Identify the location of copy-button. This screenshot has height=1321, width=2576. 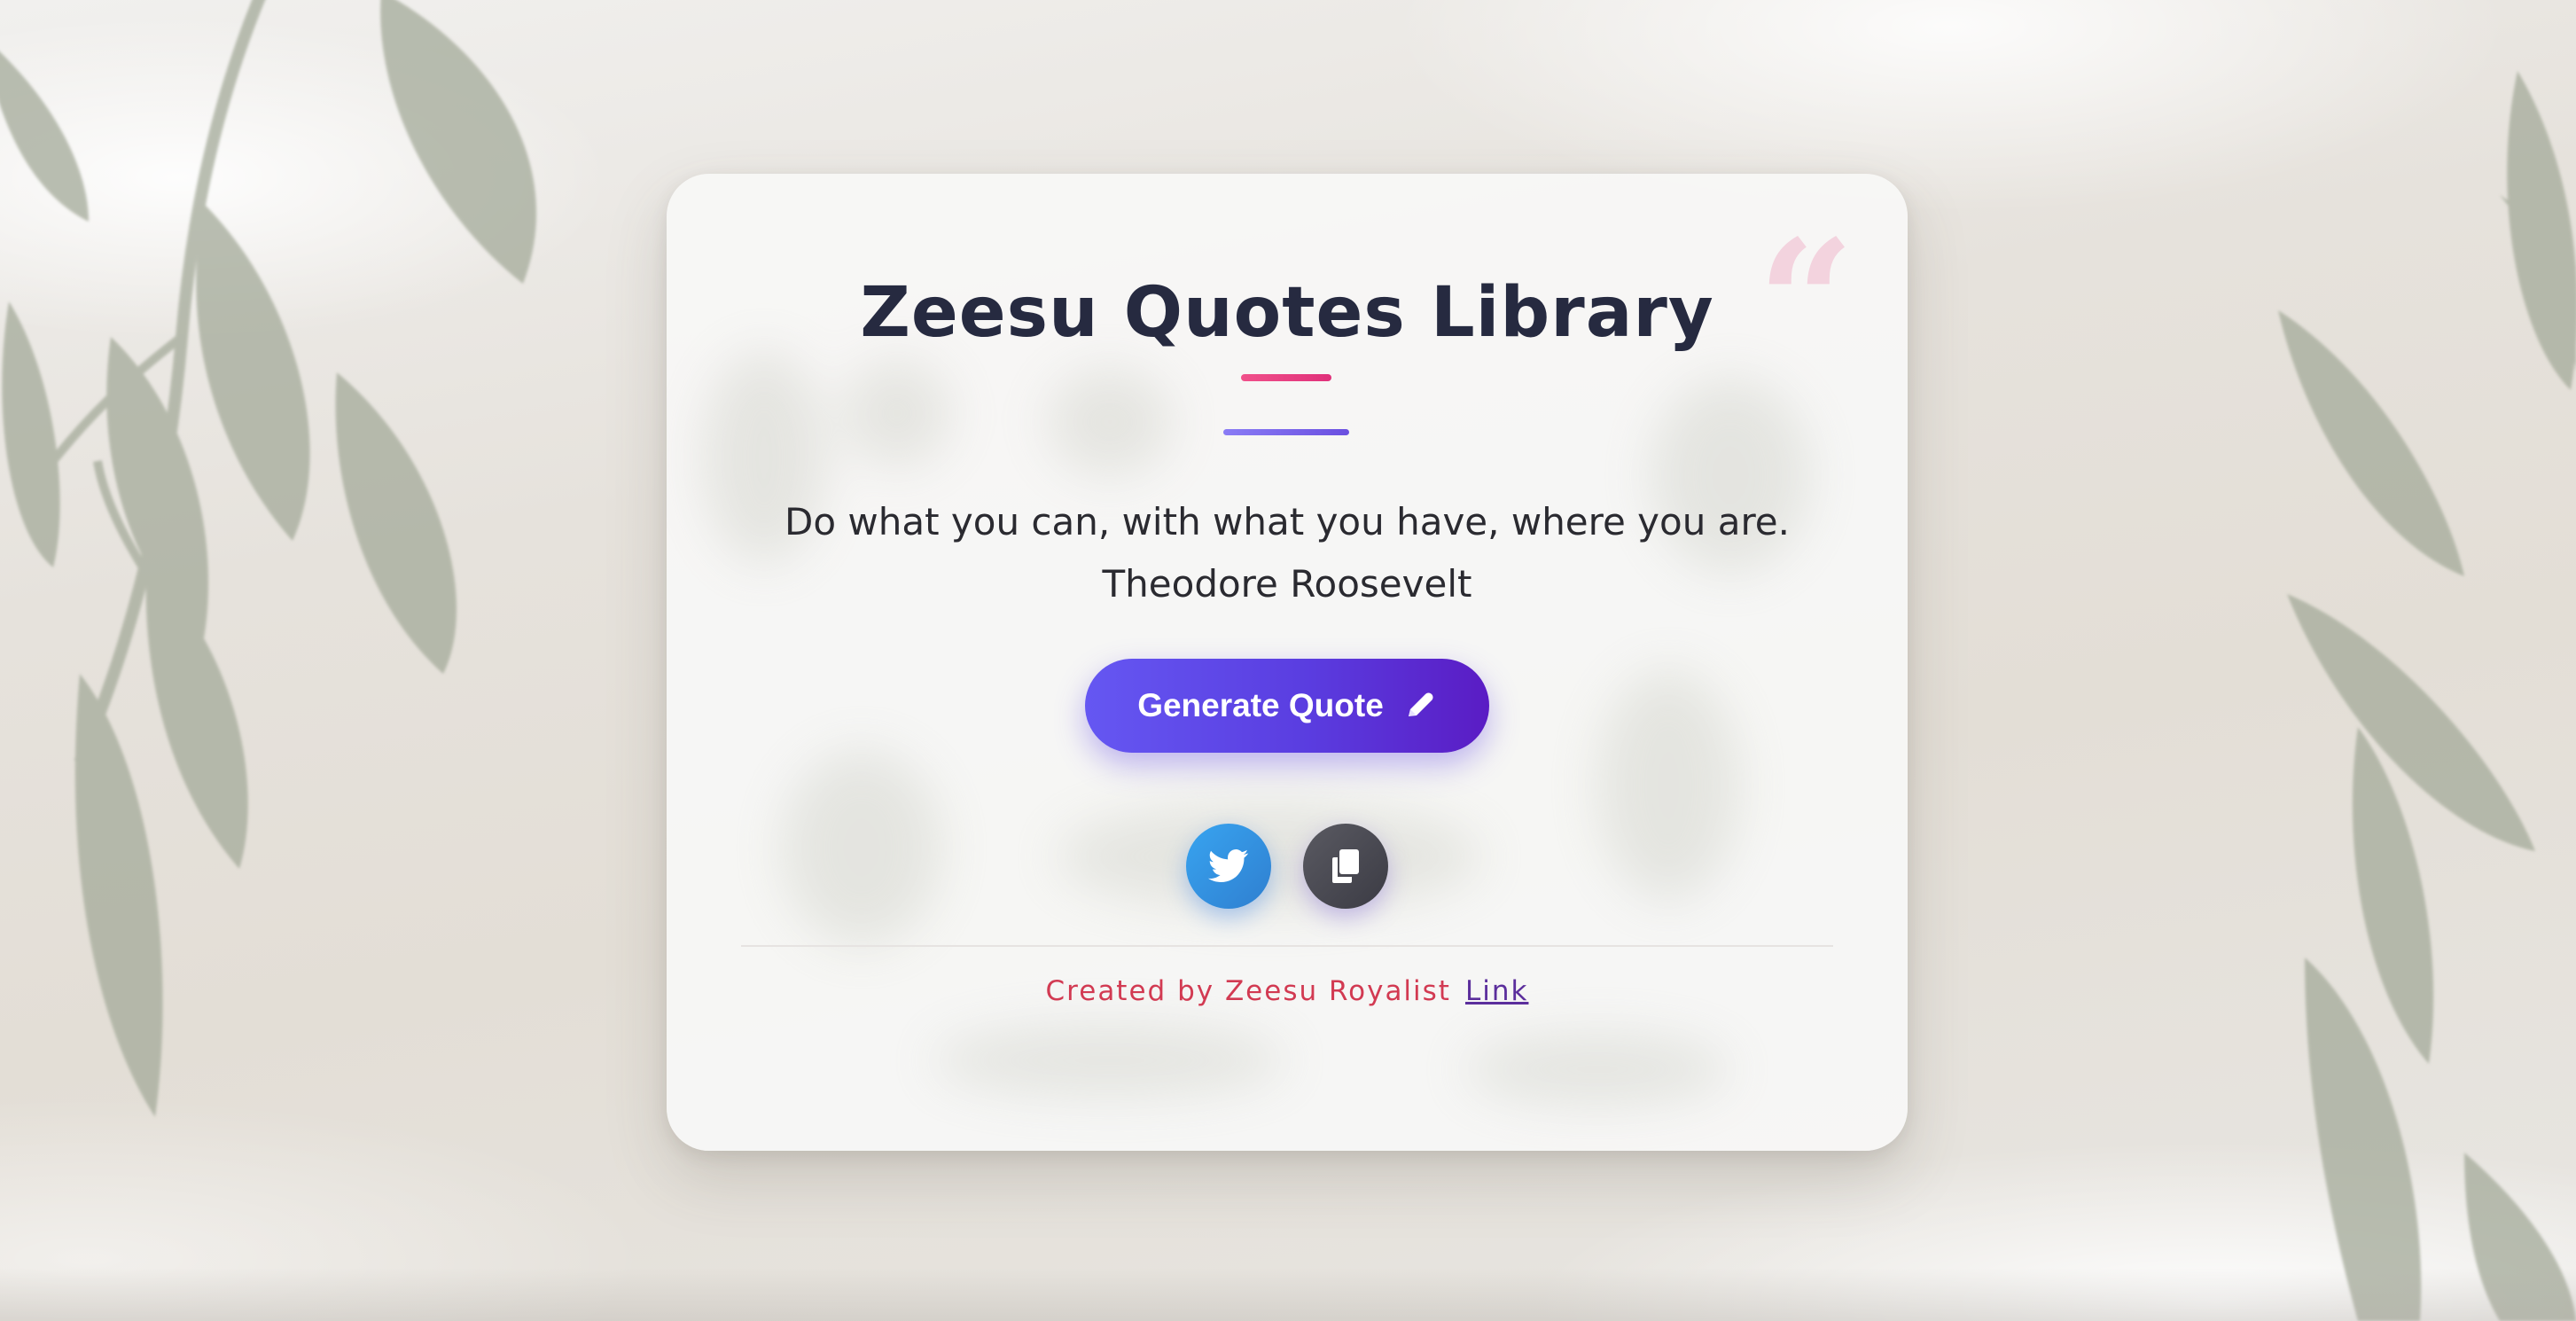
(1345, 866).